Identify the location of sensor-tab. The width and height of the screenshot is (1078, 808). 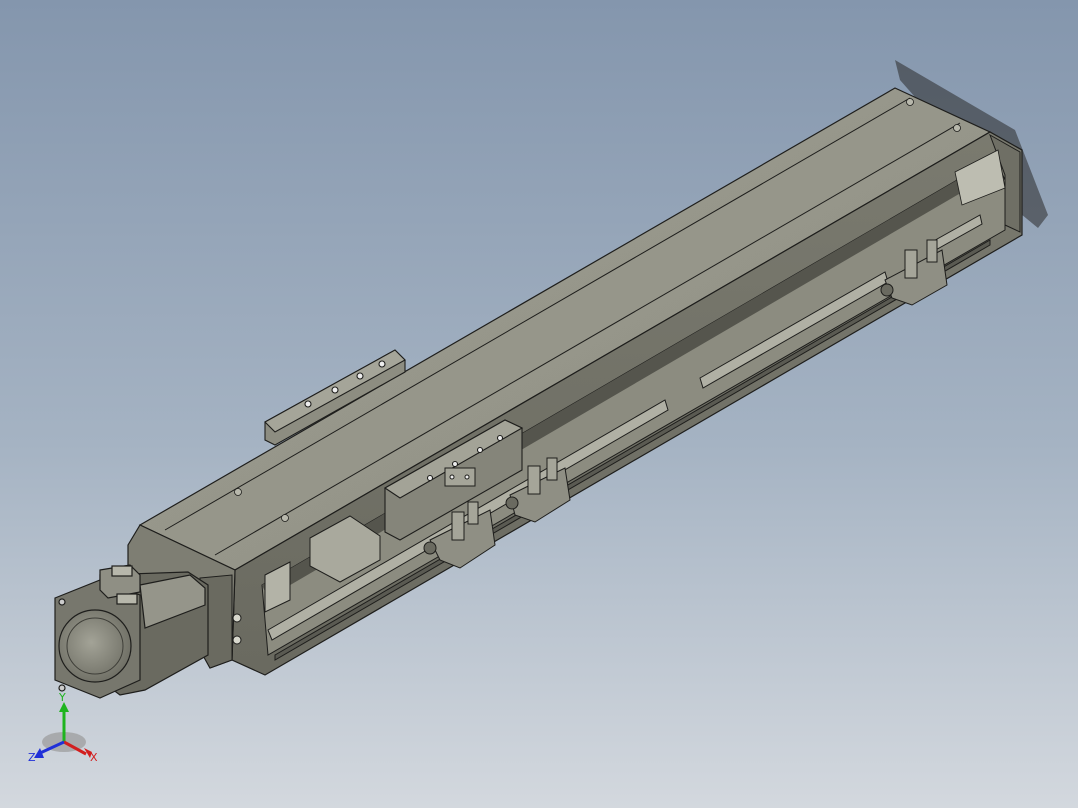
(460, 477).